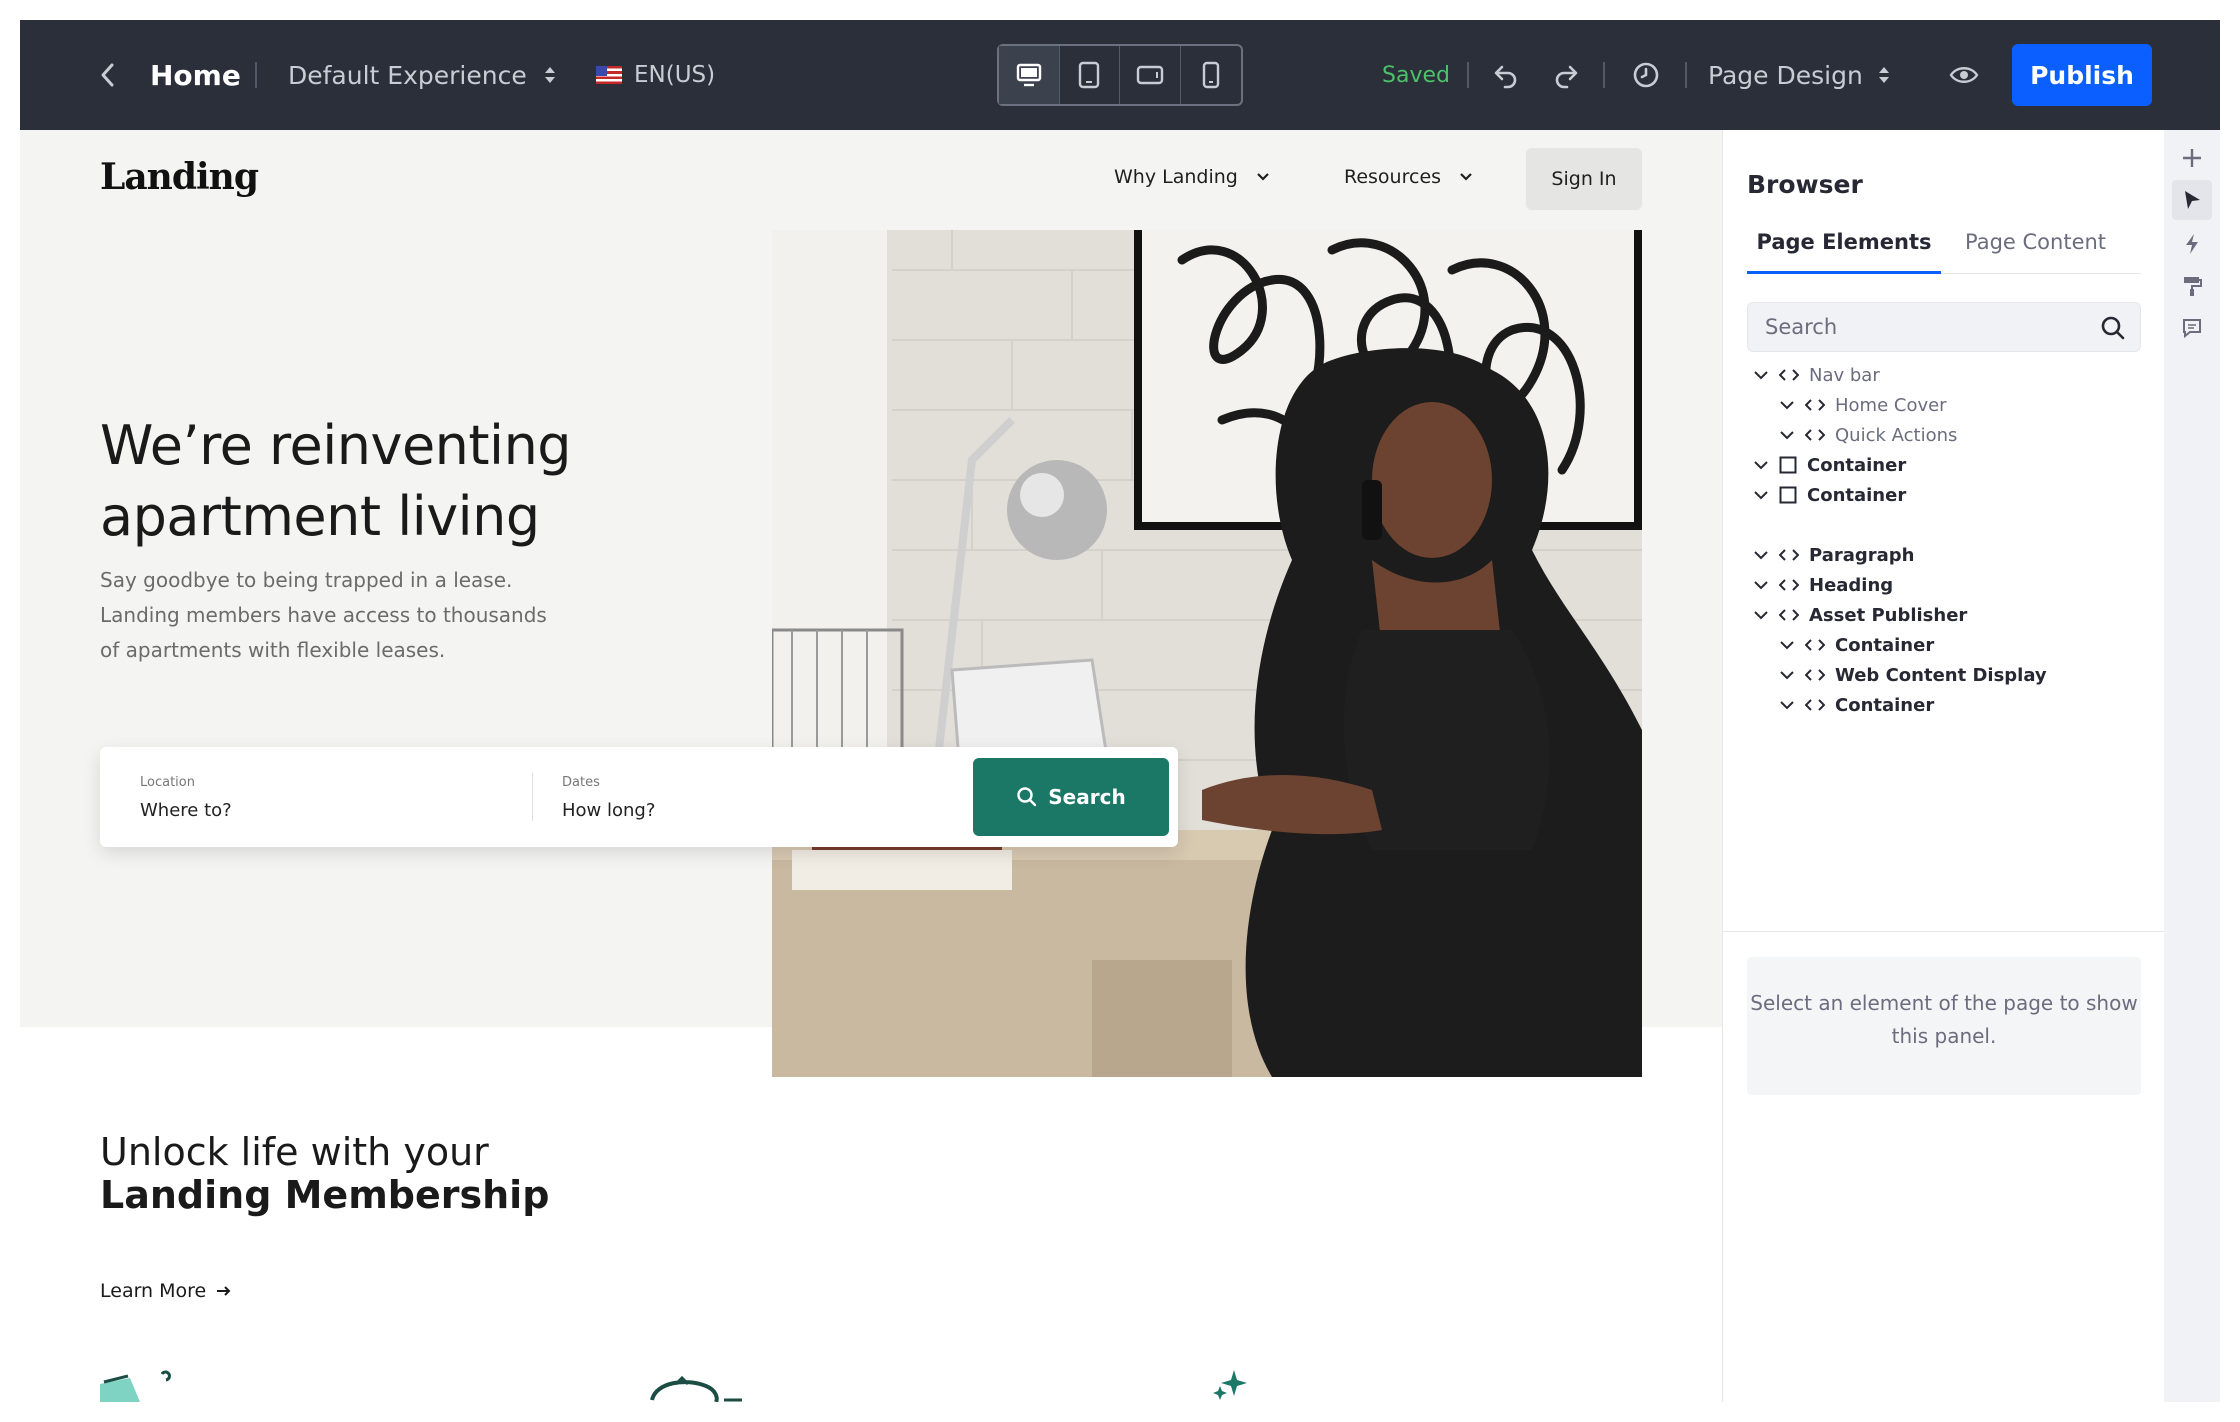 This screenshot has width=2240, height=1422. I want to click on plus-icon, so click(2192, 158).